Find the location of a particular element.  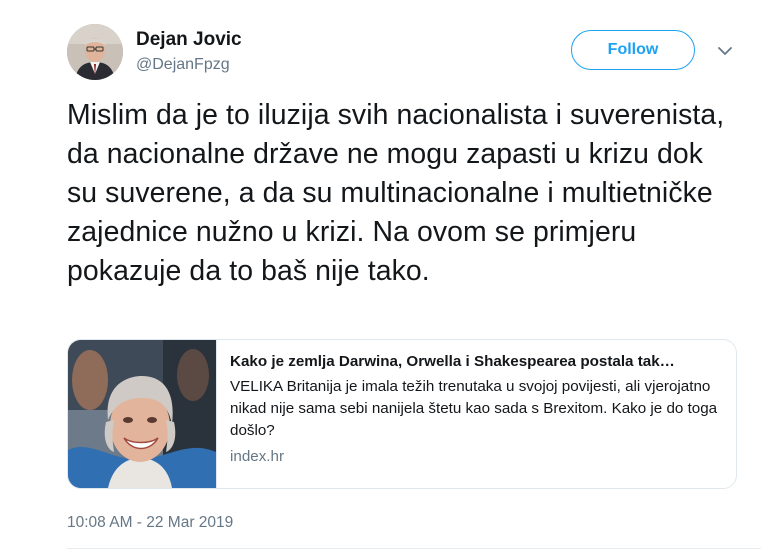

more-options-button is located at coordinates (725, 51).